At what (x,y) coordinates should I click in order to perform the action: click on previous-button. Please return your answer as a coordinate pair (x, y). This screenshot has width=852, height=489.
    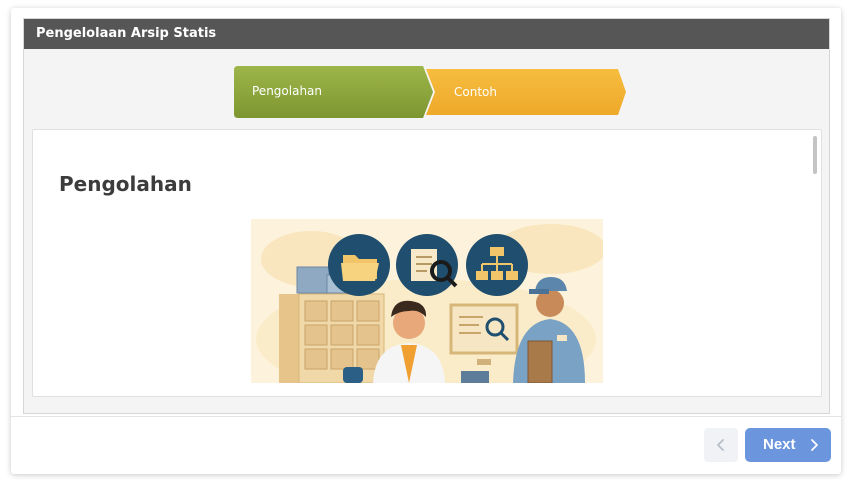
    Looking at the image, I should click on (721, 445).